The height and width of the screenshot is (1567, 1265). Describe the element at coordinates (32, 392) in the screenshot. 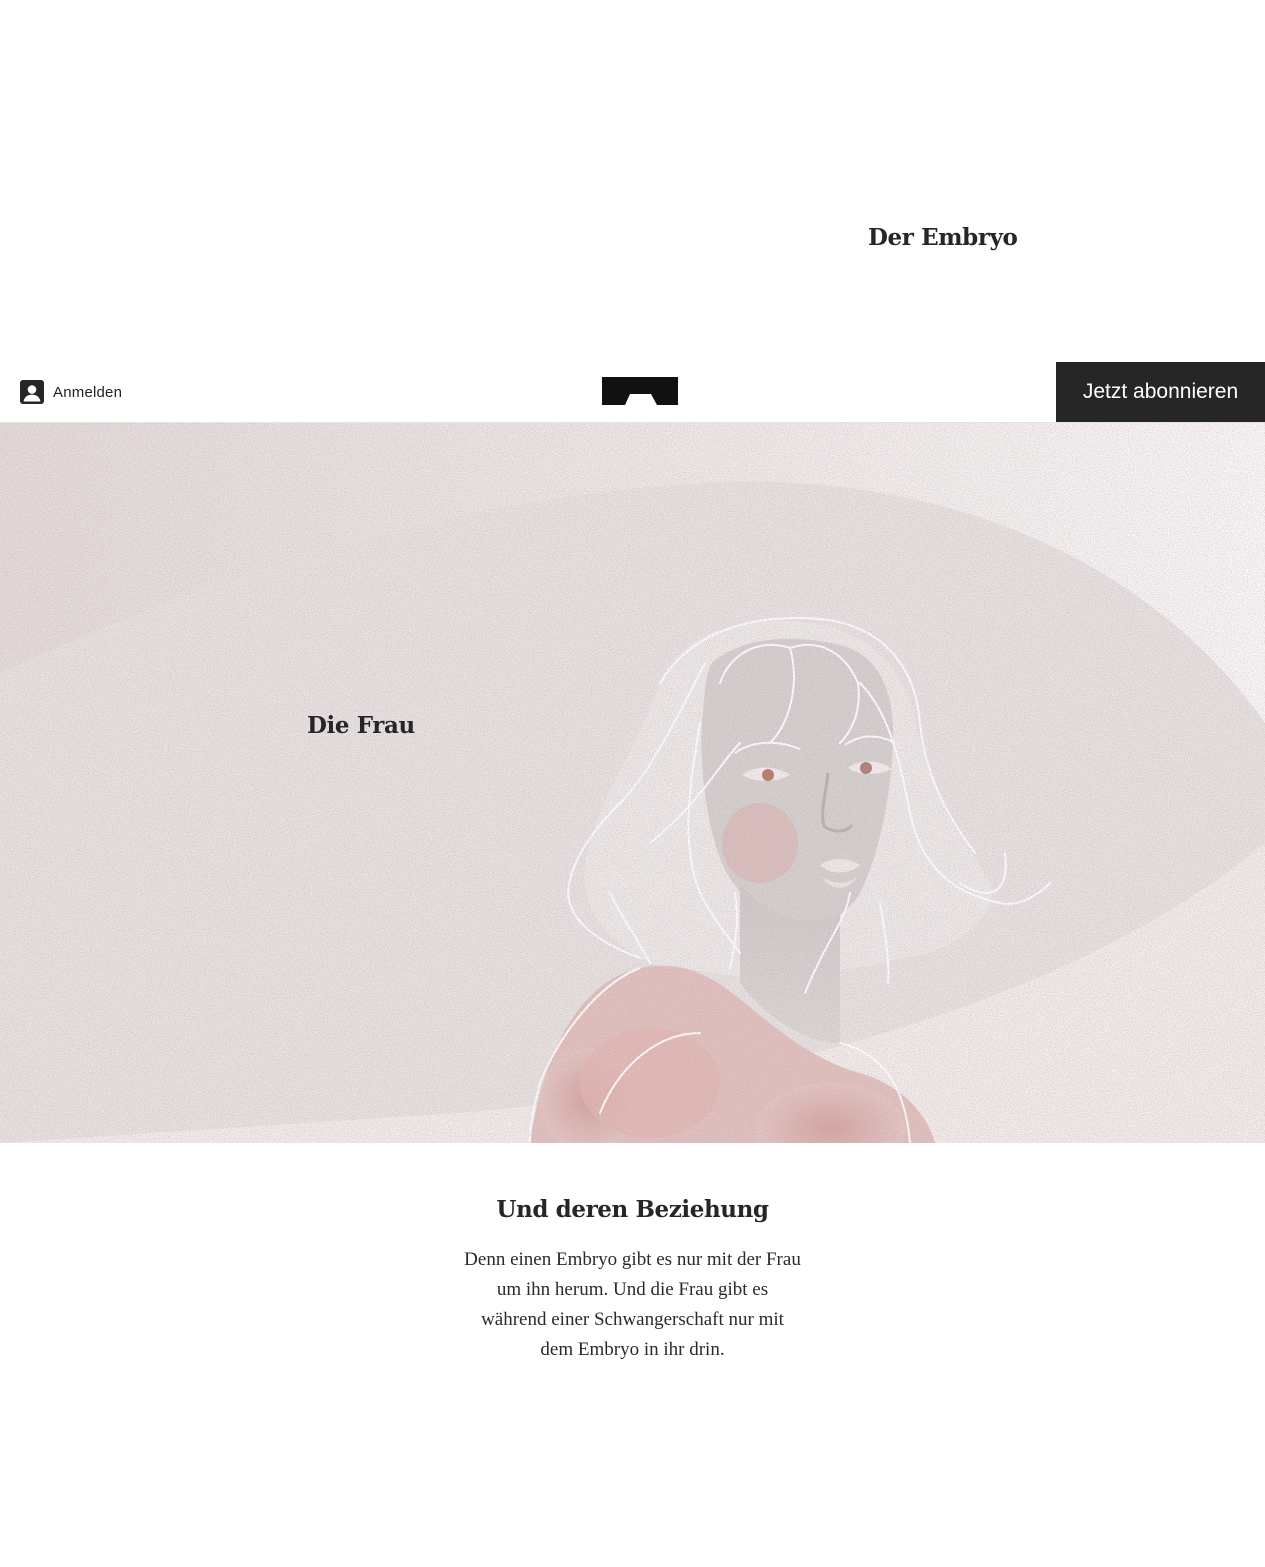

I see `user-icon` at that location.